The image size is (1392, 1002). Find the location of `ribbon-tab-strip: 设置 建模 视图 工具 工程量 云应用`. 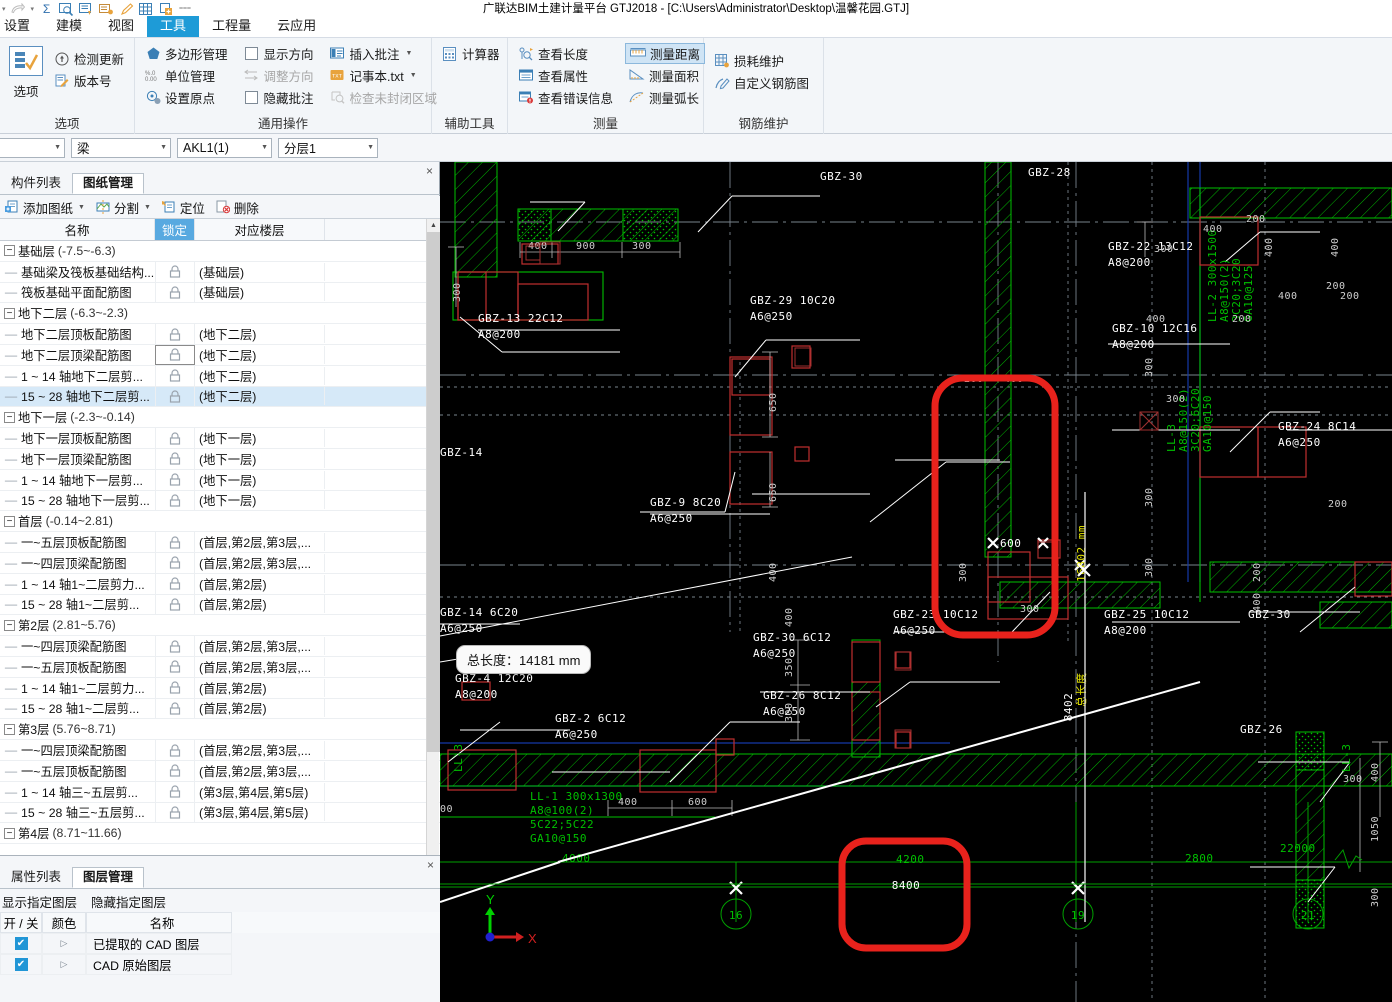

ribbon-tab-strip: 设置 建模 视图 工具 工程量 云应用 is located at coordinates (696, 27).